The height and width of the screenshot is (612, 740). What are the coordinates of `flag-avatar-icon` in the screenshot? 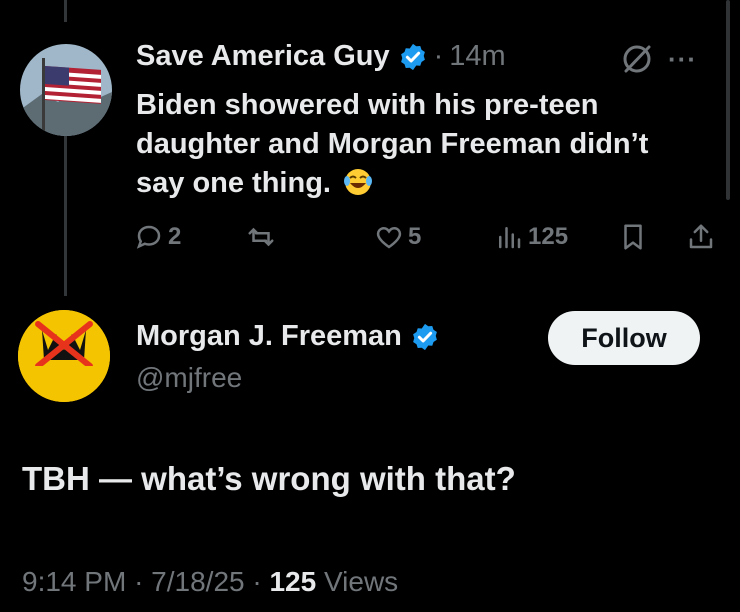 It's located at (66, 90).